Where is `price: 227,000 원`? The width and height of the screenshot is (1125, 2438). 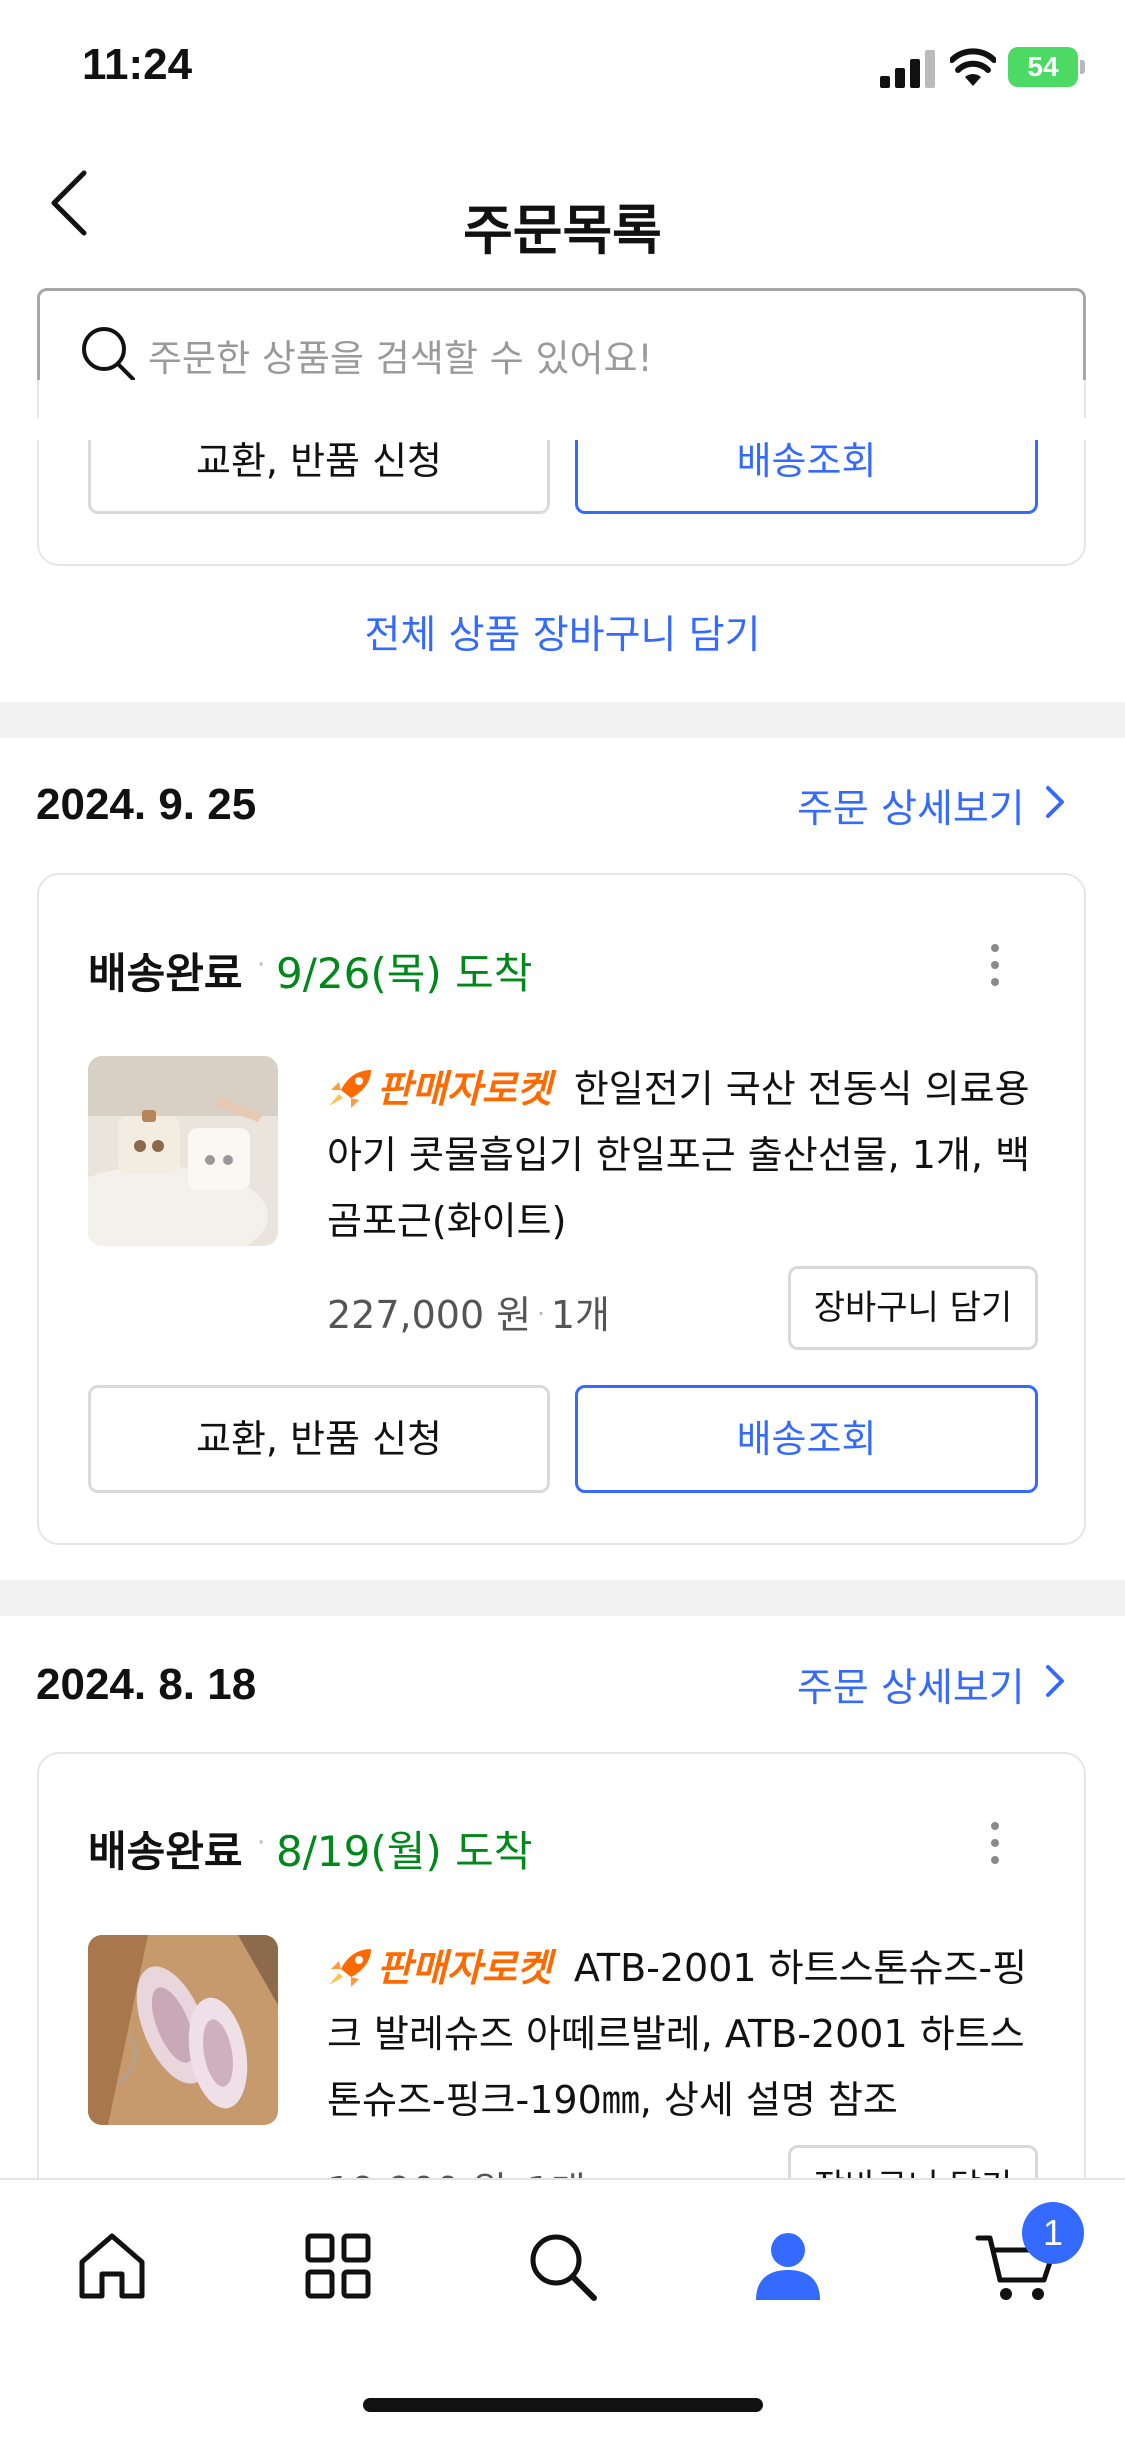
price: 227,000 원 is located at coordinates (429, 1315).